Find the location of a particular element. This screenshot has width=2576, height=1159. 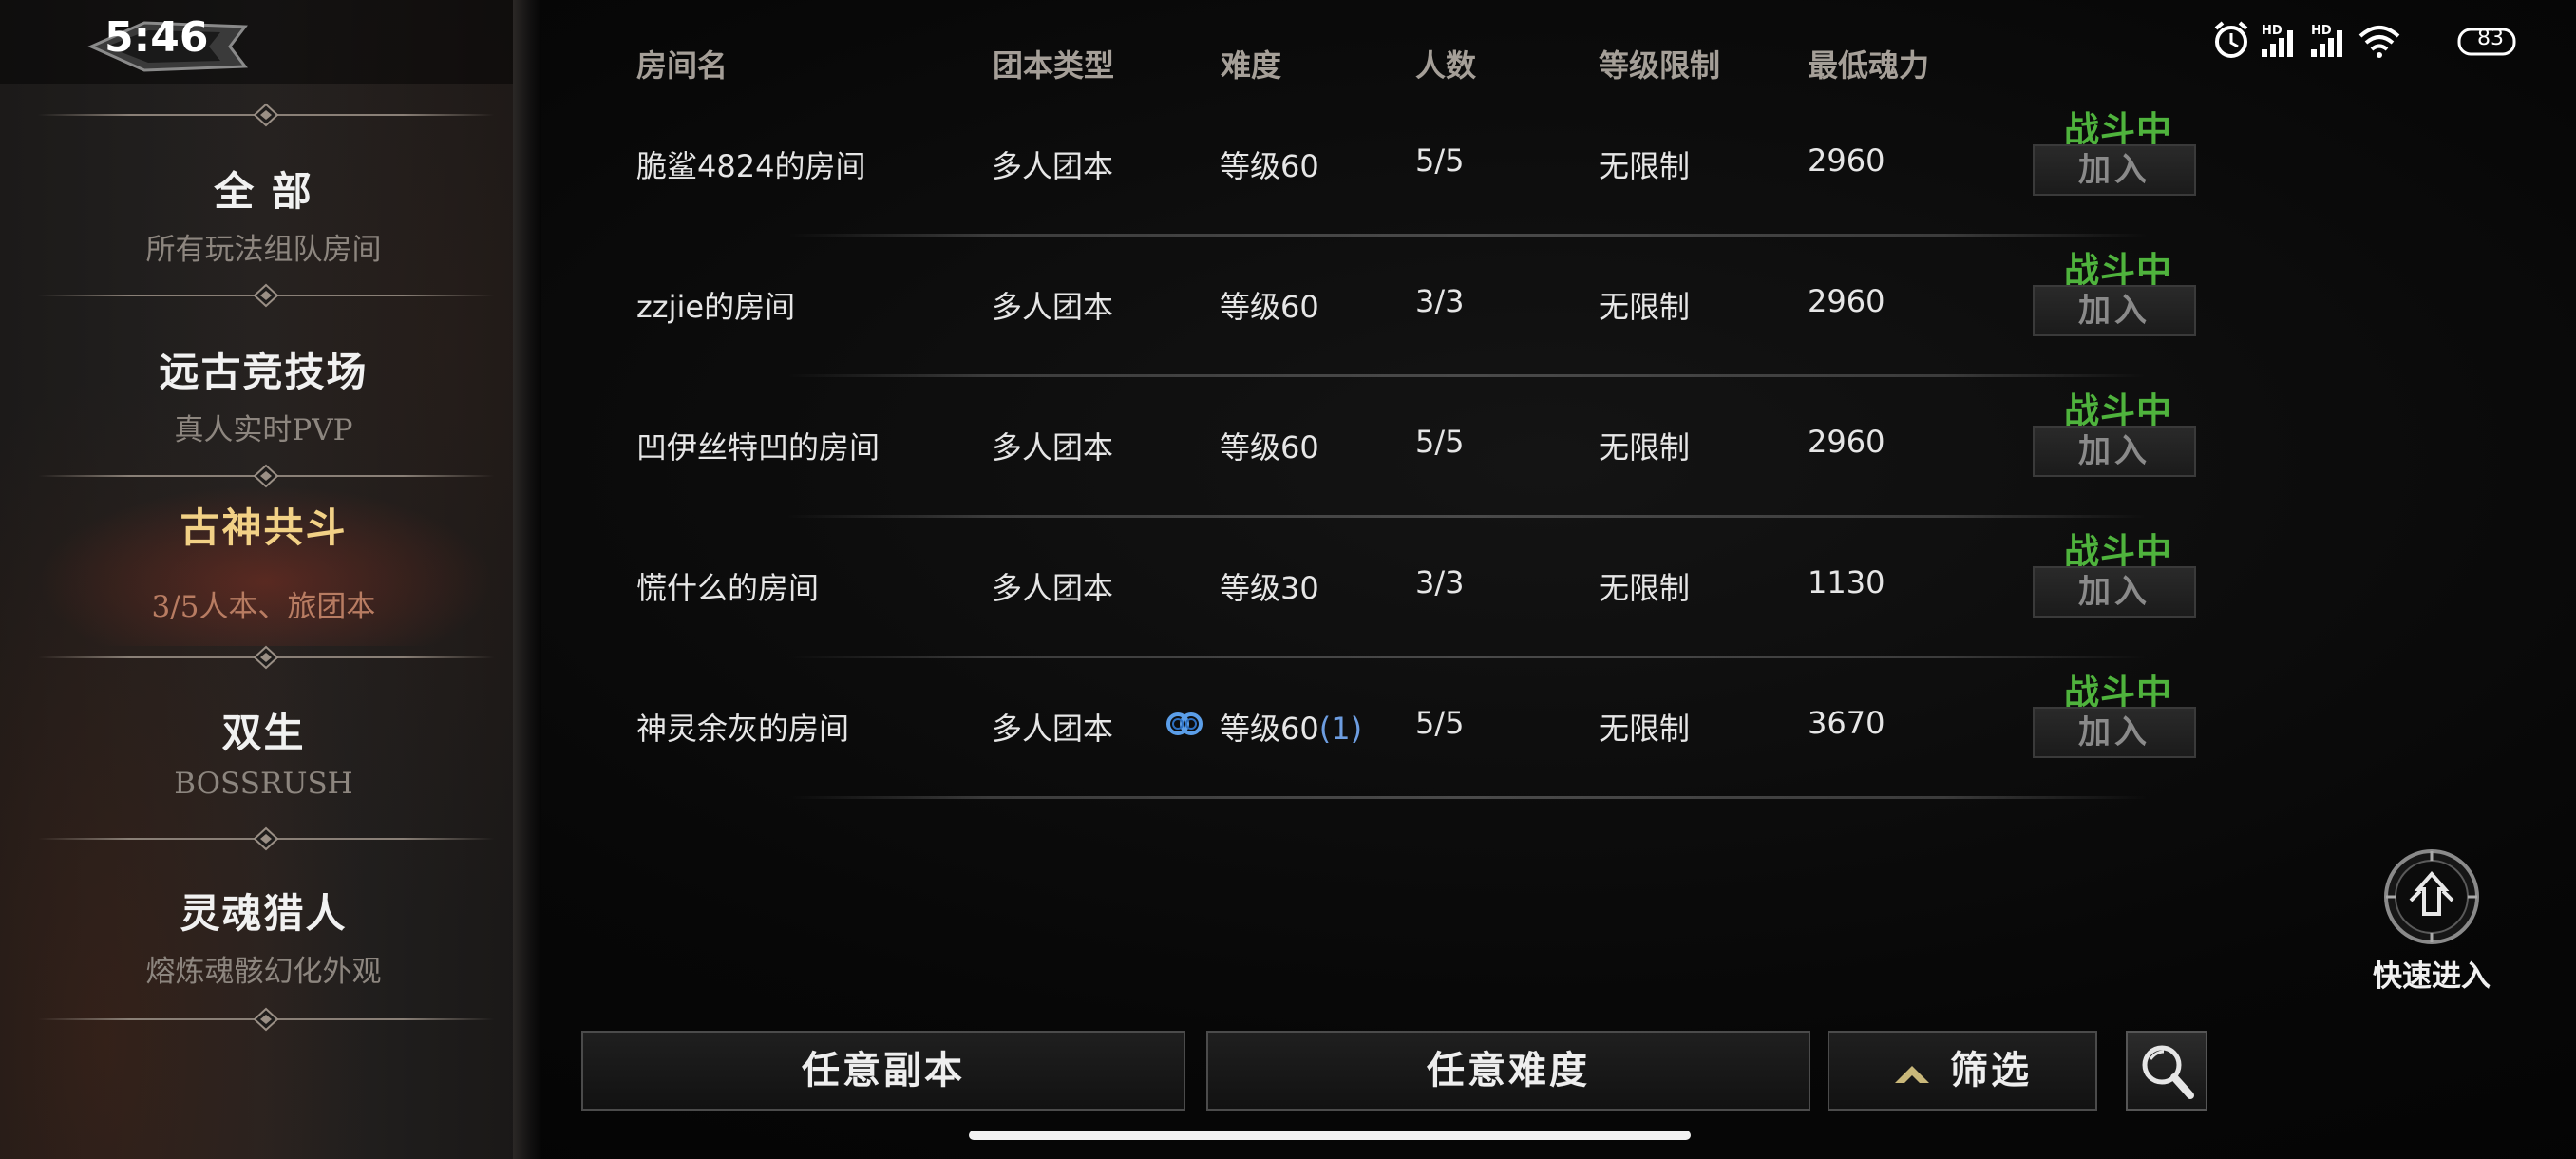

room-name: 凹伊丝特凹的房间 is located at coordinates (758, 447).